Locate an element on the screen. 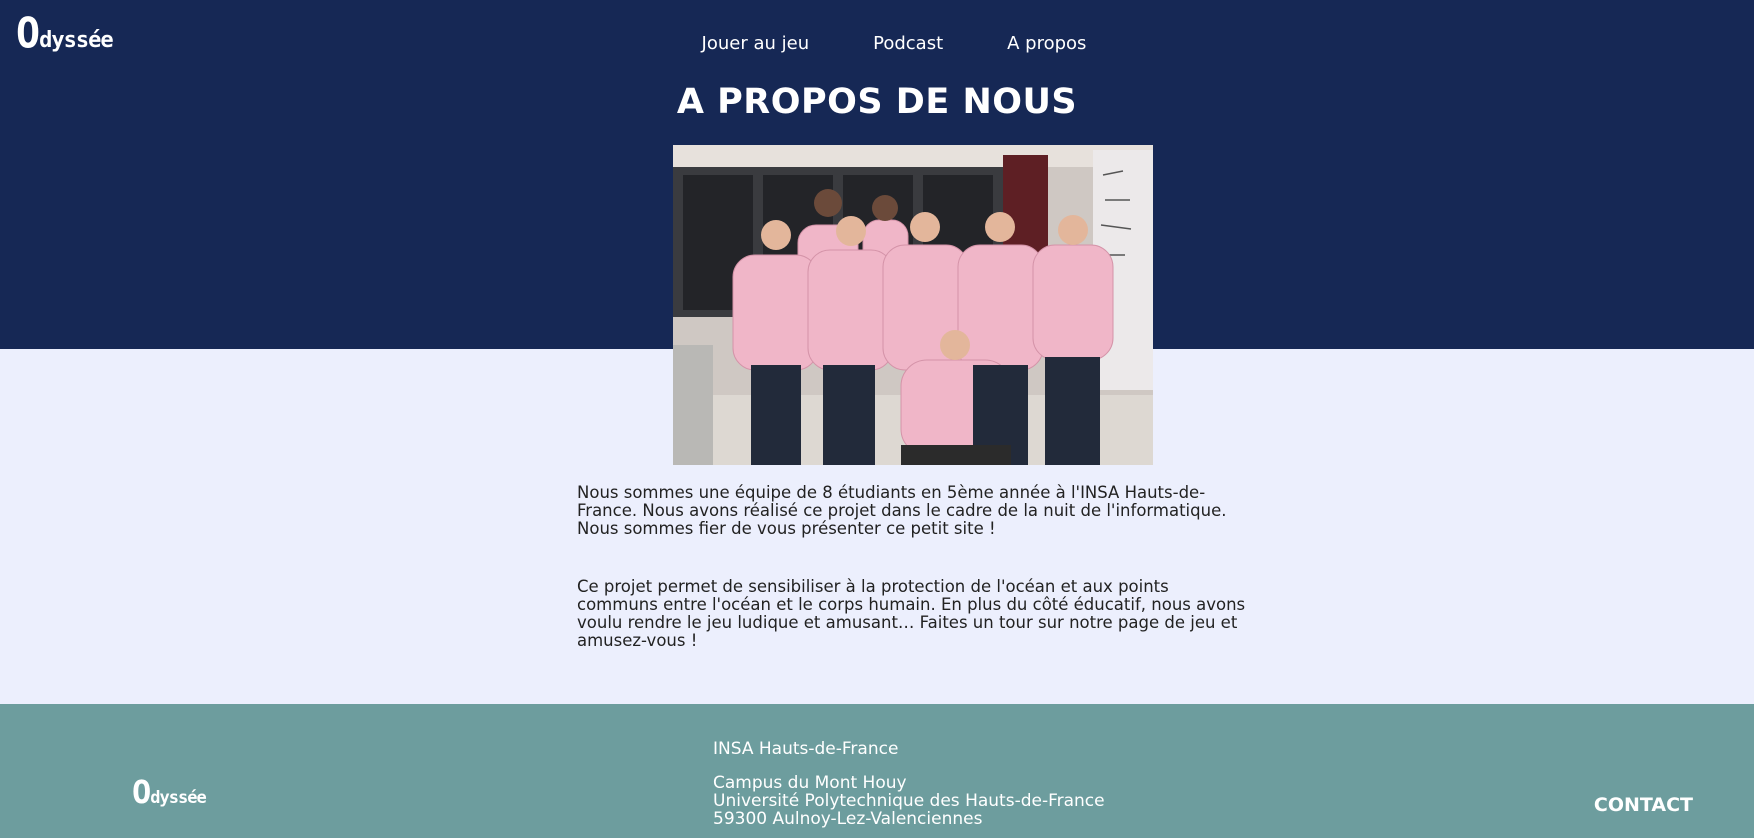  main-nav: Jouer au jeu Podcast A propos is located at coordinates (877, 43).